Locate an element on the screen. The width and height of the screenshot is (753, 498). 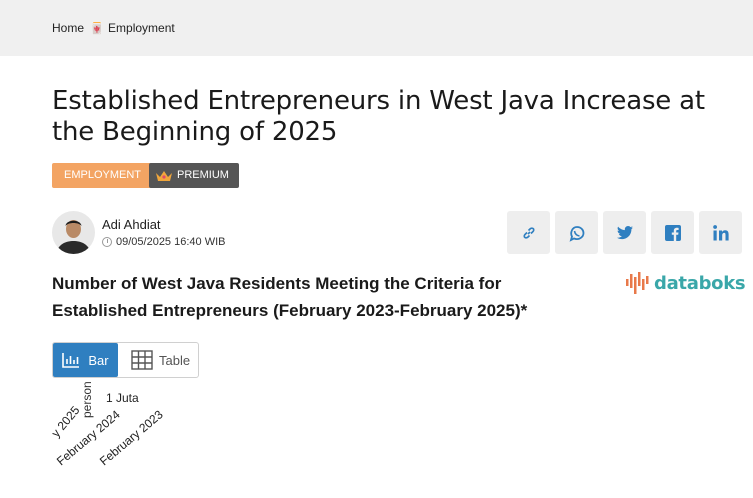
publish-date-text: 09/05/2025 16:40 WIB is located at coordinates (171, 242).